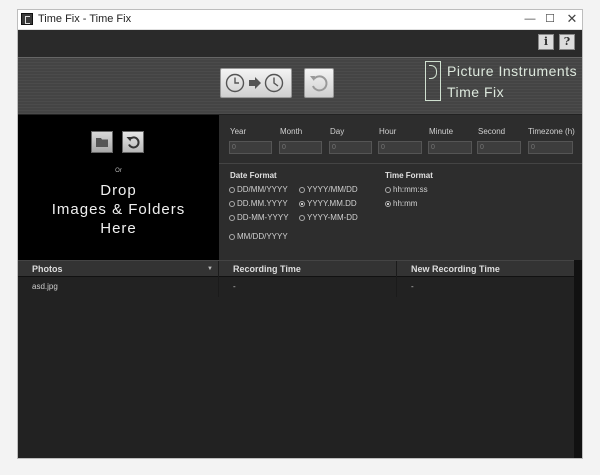 This screenshot has width=600, height=475. I want to click on reset-button, so click(319, 83).